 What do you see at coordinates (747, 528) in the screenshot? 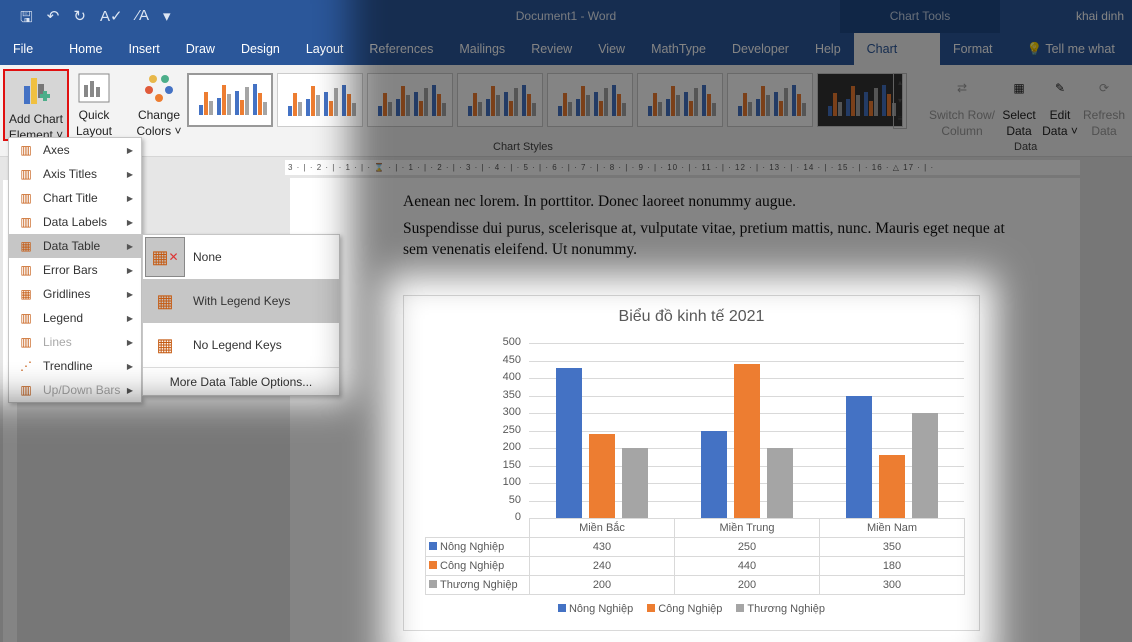
I see `table-header-cell: Miền Trung` at bounding box center [747, 528].